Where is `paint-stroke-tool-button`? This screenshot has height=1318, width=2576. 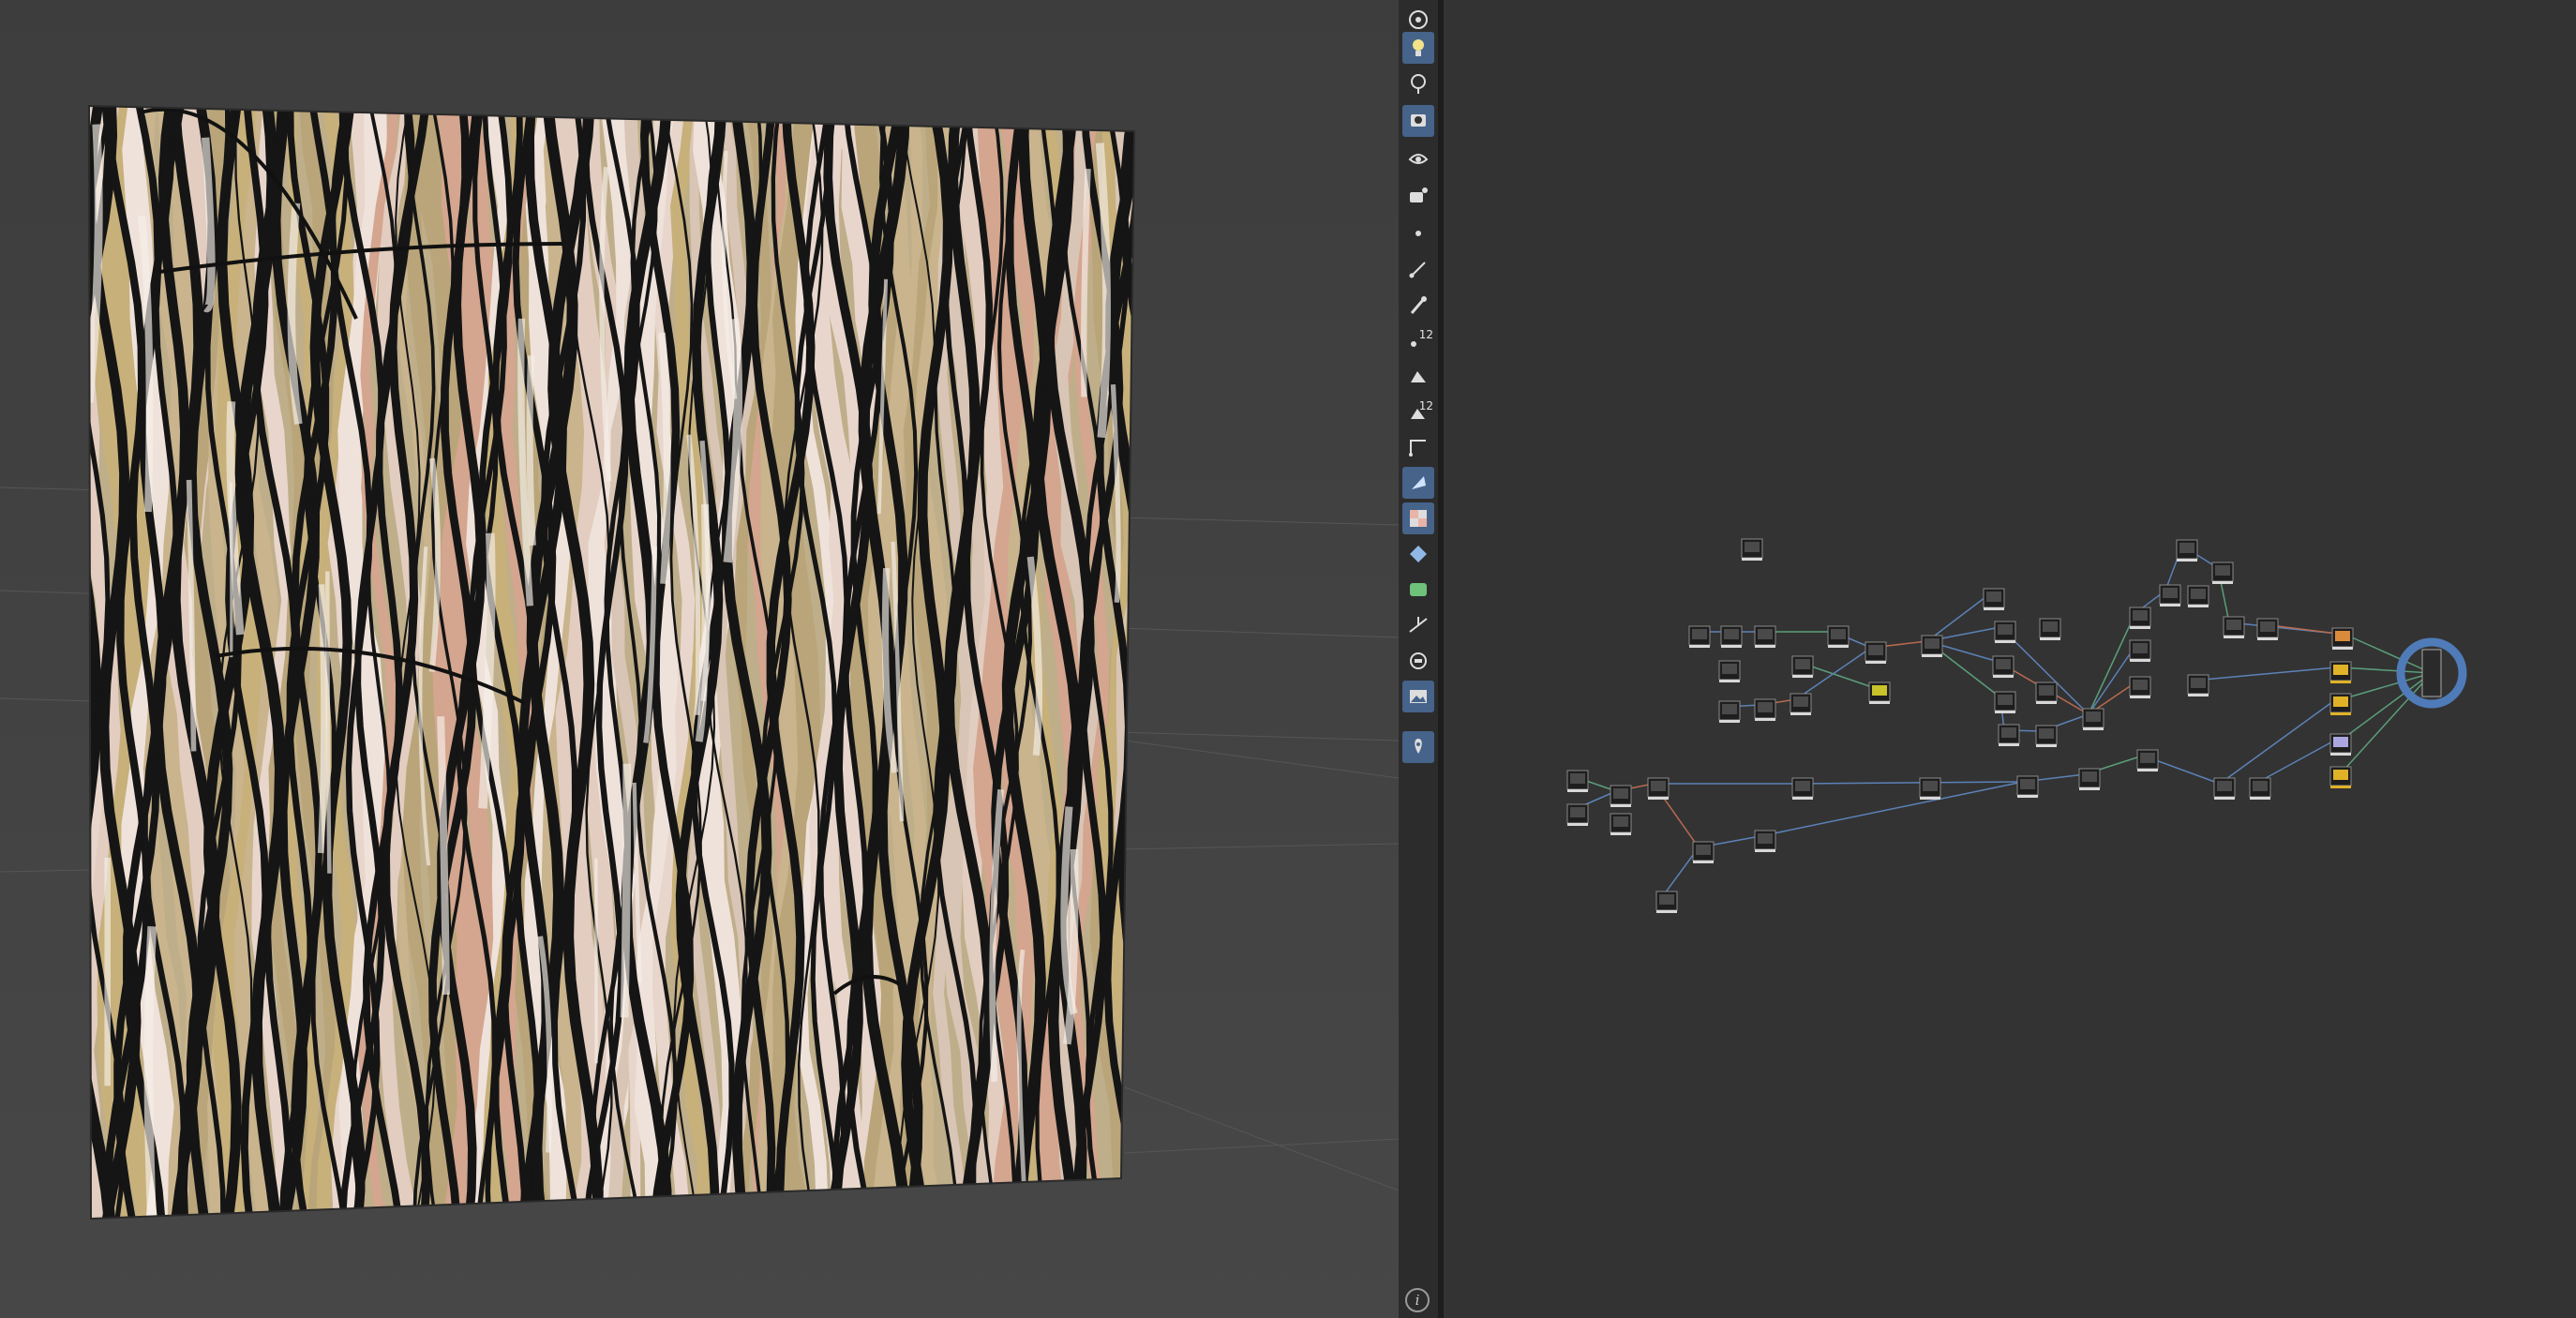 paint-stroke-tool-button is located at coordinates (1418, 269).